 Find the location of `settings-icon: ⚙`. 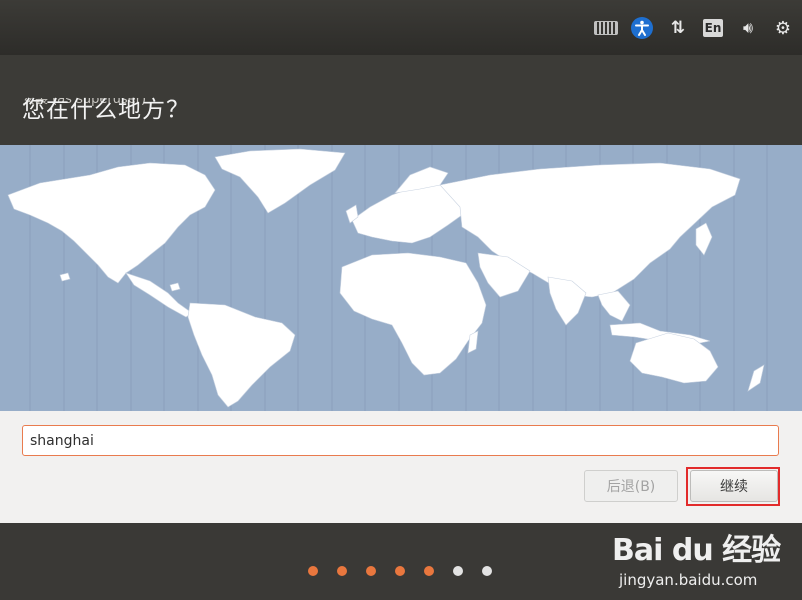

settings-icon: ⚙ is located at coordinates (783, 28).